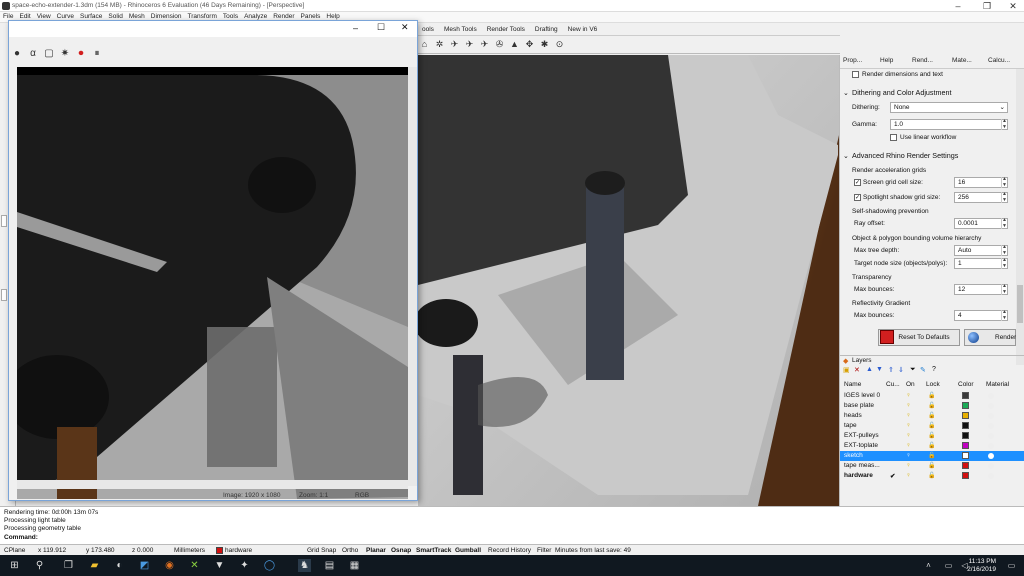 The height and width of the screenshot is (576, 1024). I want to click on screen-grid-checkbox: ✓, so click(857, 182).